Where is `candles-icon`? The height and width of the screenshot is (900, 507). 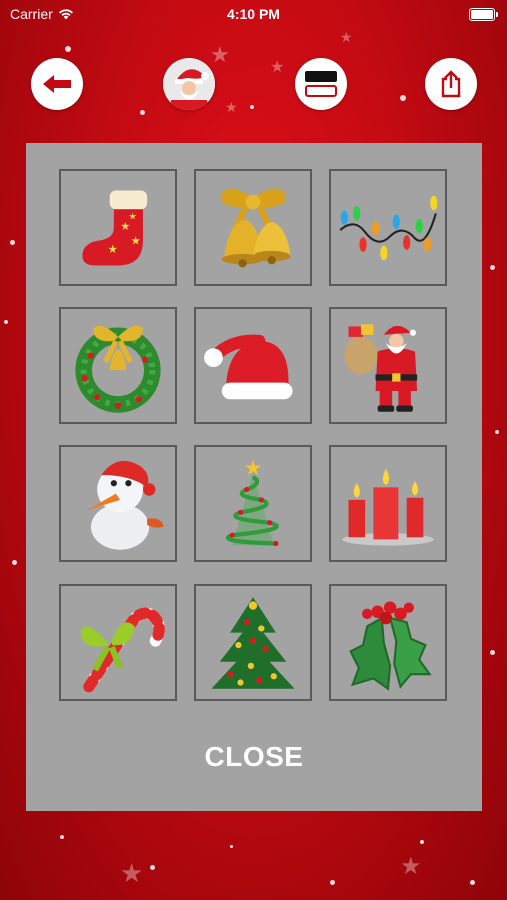
candles-icon is located at coordinates (388, 507).